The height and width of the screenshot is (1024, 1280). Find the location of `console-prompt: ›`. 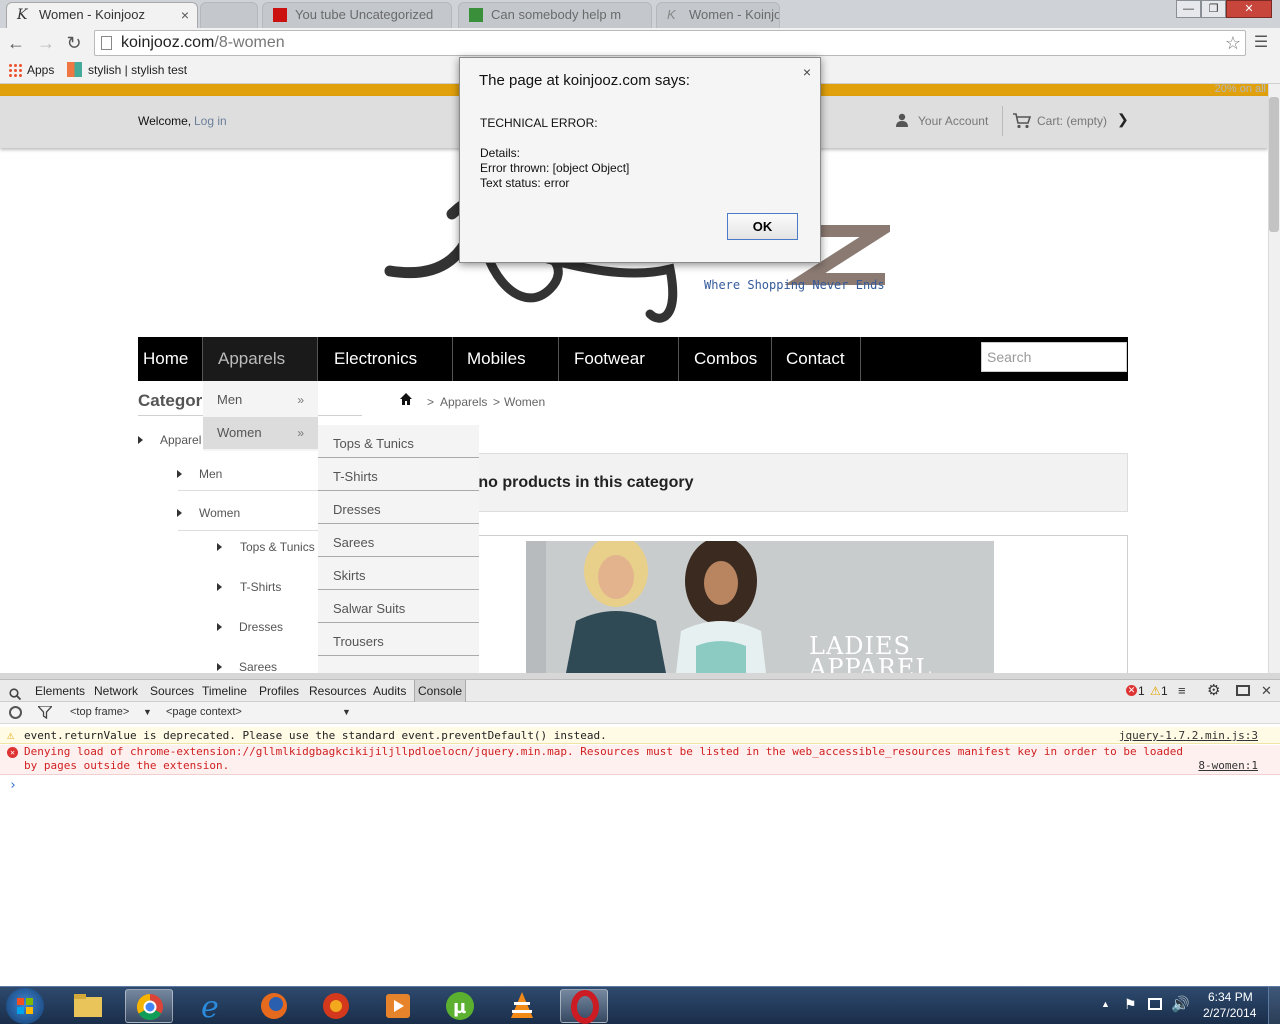

console-prompt: › is located at coordinates (13, 785).